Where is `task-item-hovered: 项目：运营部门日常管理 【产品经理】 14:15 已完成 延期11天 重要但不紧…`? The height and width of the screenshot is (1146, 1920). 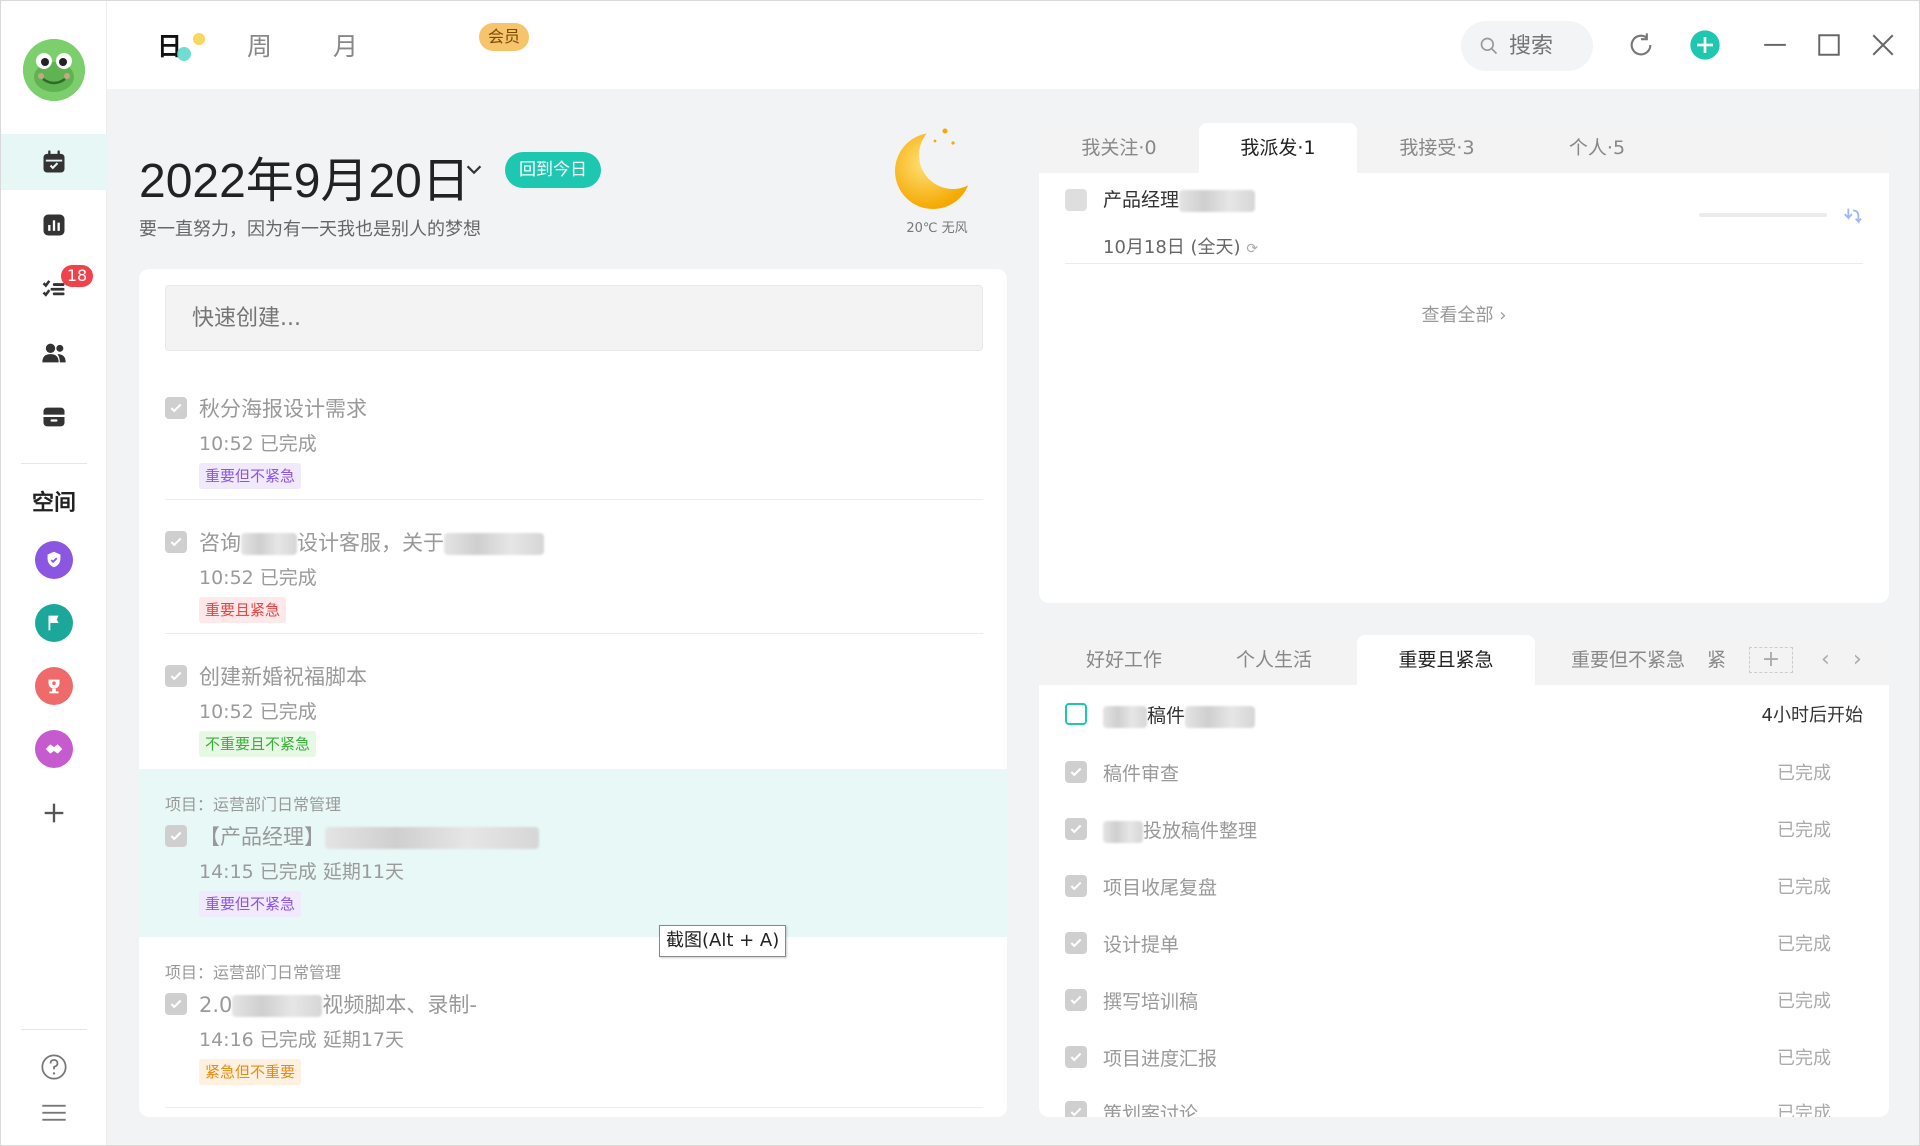 task-item-hovered: 项目：运营部门日常管理 【产品经理】 14:15 已完成 延期11天 重要但不紧… is located at coordinates (573, 853).